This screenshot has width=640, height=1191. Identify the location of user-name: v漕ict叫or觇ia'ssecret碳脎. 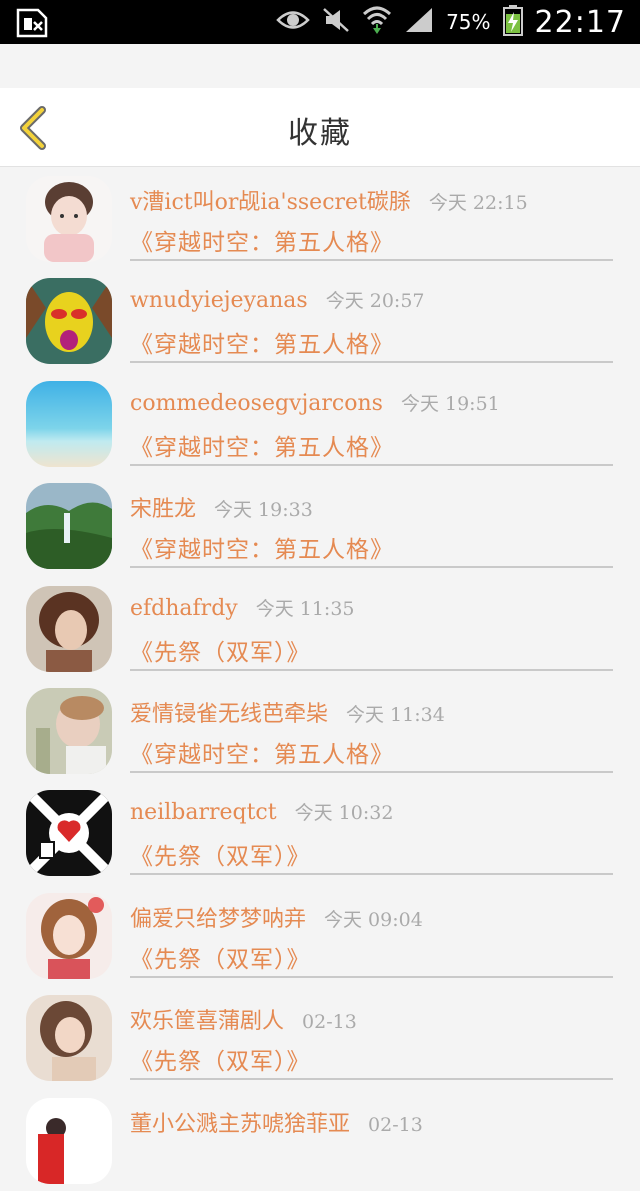
(270, 202).